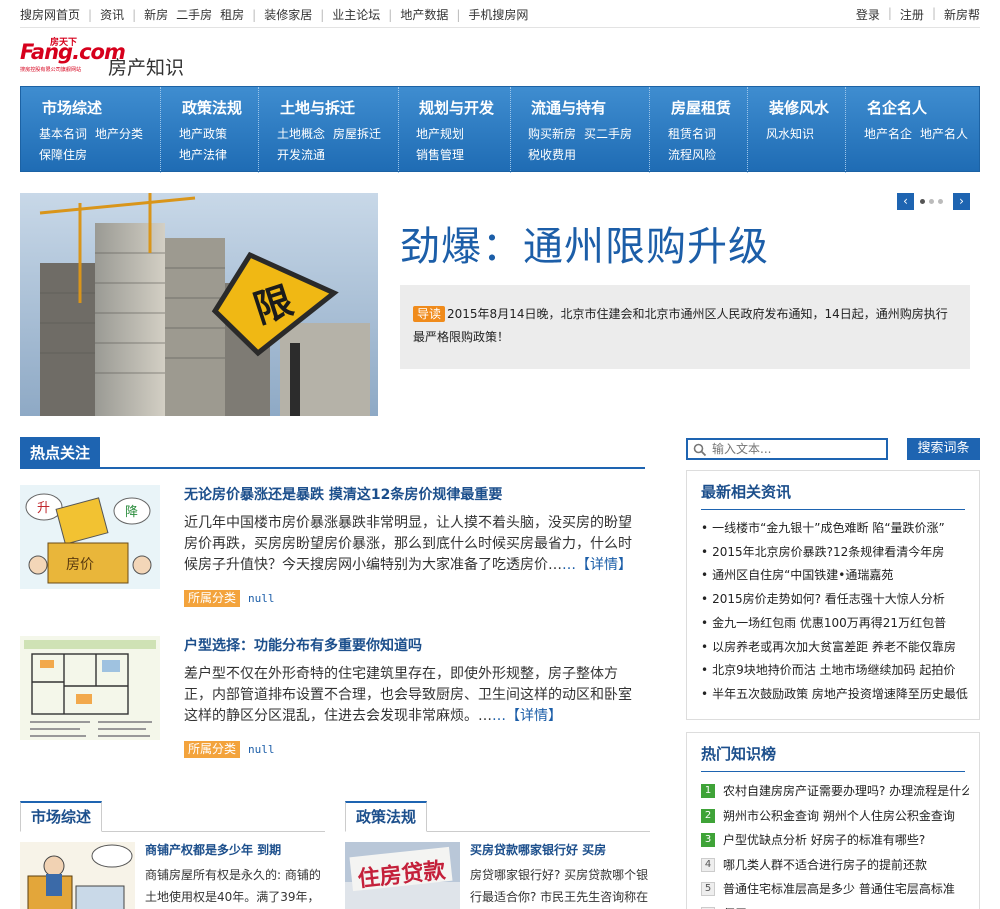 This screenshot has width=1000, height=909. What do you see at coordinates (194, 14) in the screenshot?
I see `top-link-secondhand: 二手房` at bounding box center [194, 14].